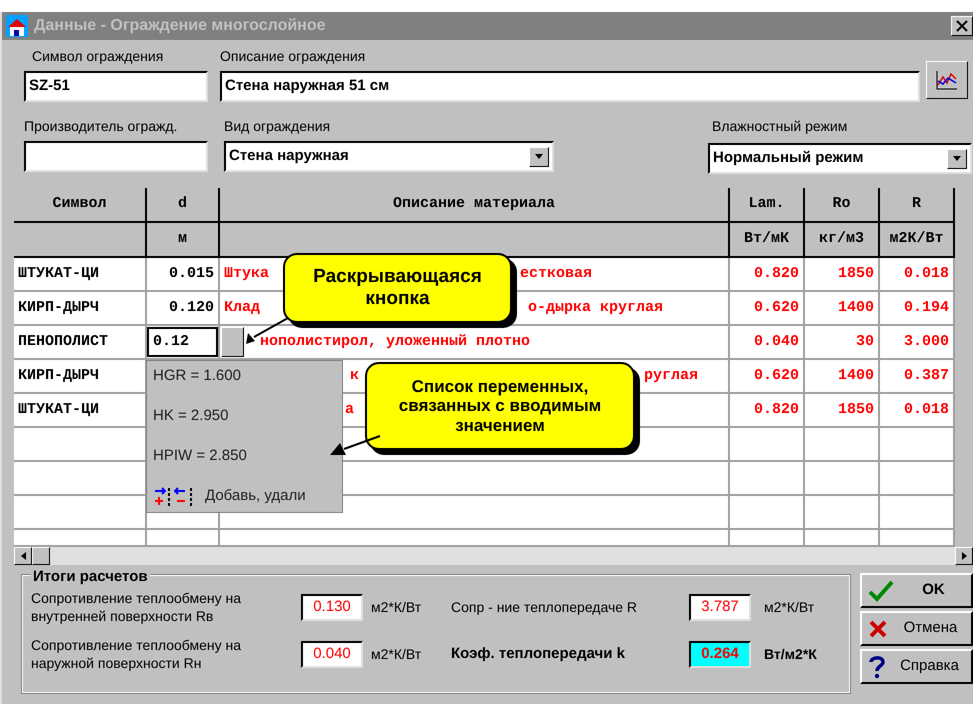 The image size is (973, 704). What do you see at coordinates (720, 654) in the screenshot?
I see `output-field: 0.264` at bounding box center [720, 654].